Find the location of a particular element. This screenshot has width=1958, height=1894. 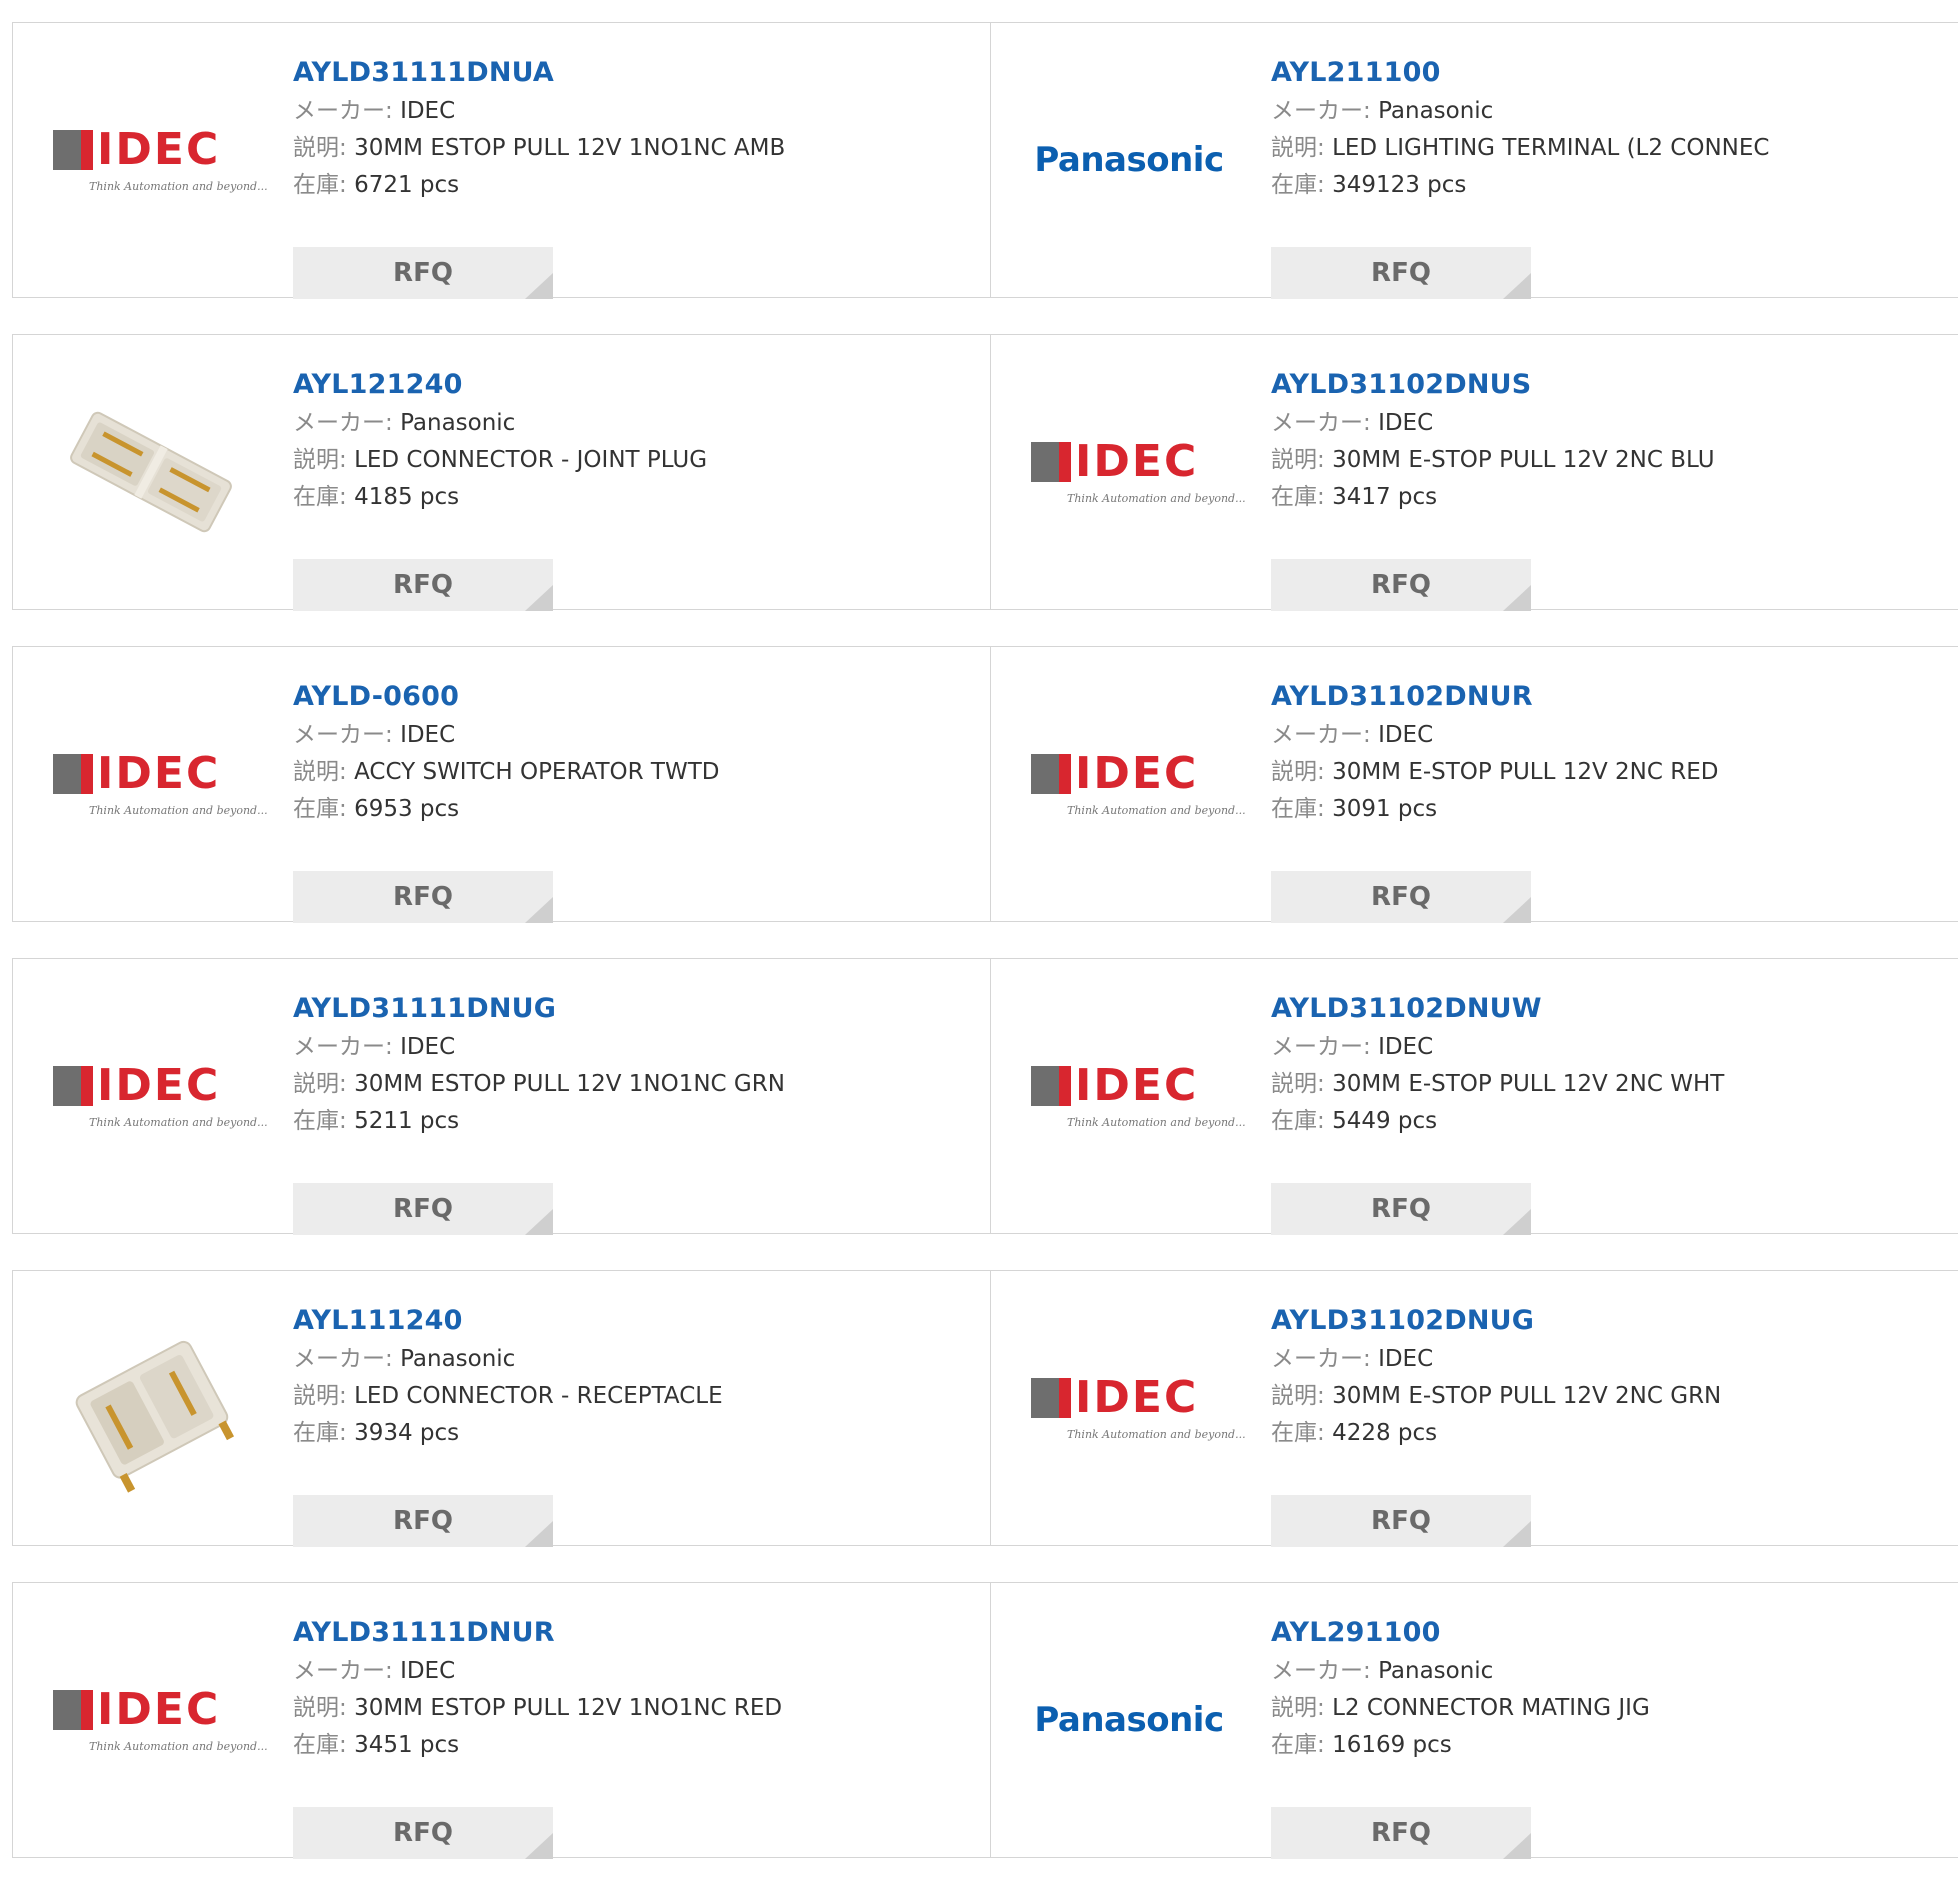

part-number-link: AYLD31111DNUR is located at coordinates (537, 1633).